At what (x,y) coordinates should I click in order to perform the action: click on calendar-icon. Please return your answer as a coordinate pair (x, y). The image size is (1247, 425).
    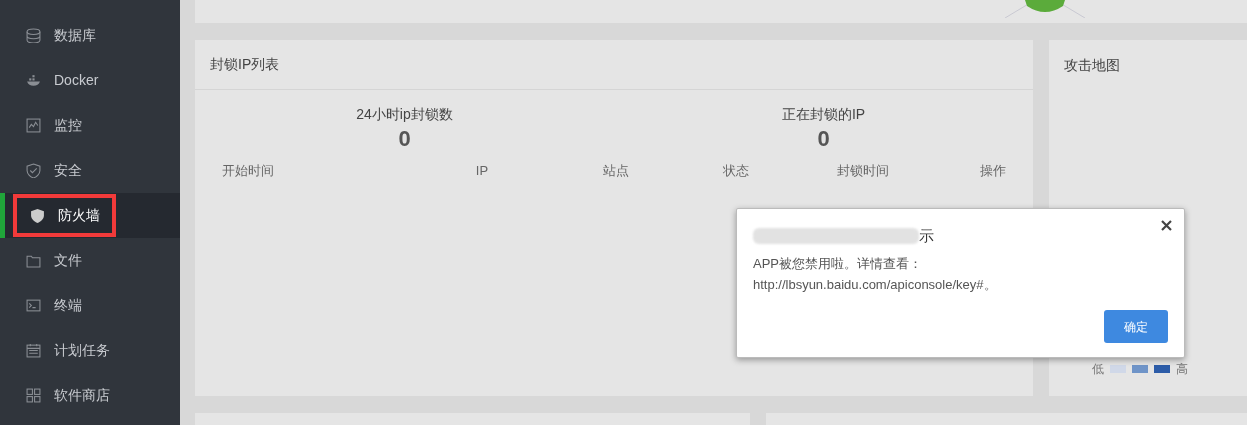
    Looking at the image, I should click on (33, 350).